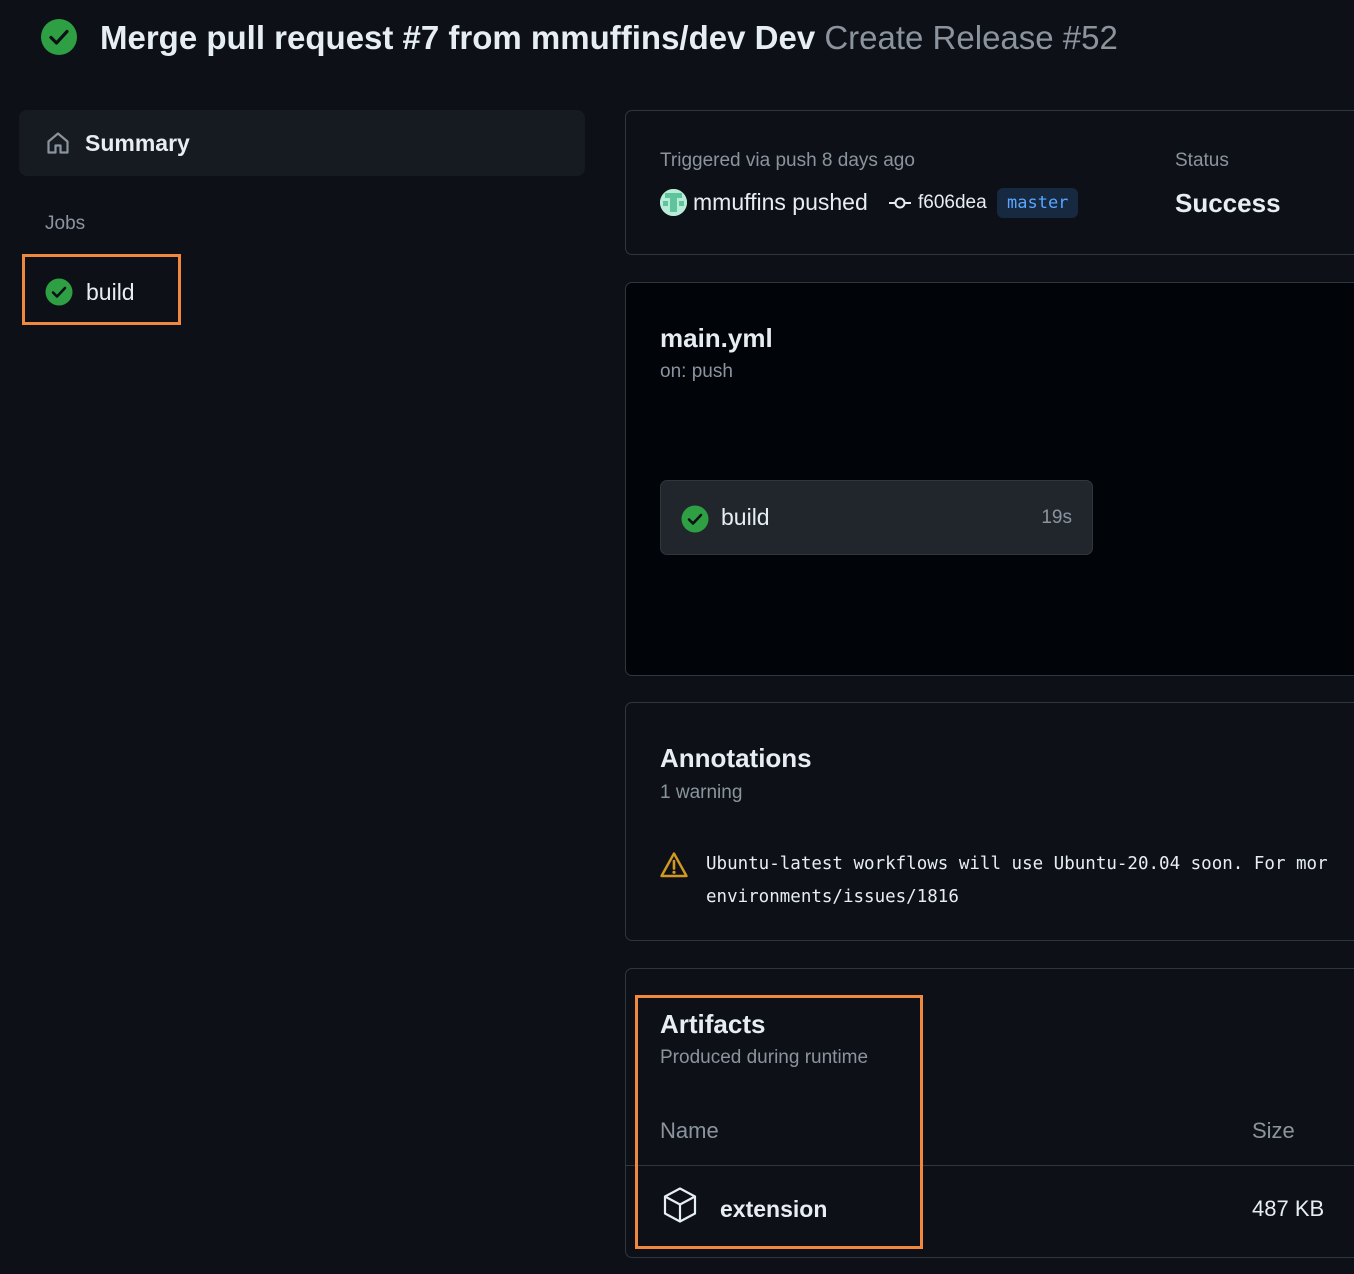 The image size is (1354, 1274). What do you see at coordinates (773, 1209) in the screenshot?
I see `artifact-name-link: extension` at bounding box center [773, 1209].